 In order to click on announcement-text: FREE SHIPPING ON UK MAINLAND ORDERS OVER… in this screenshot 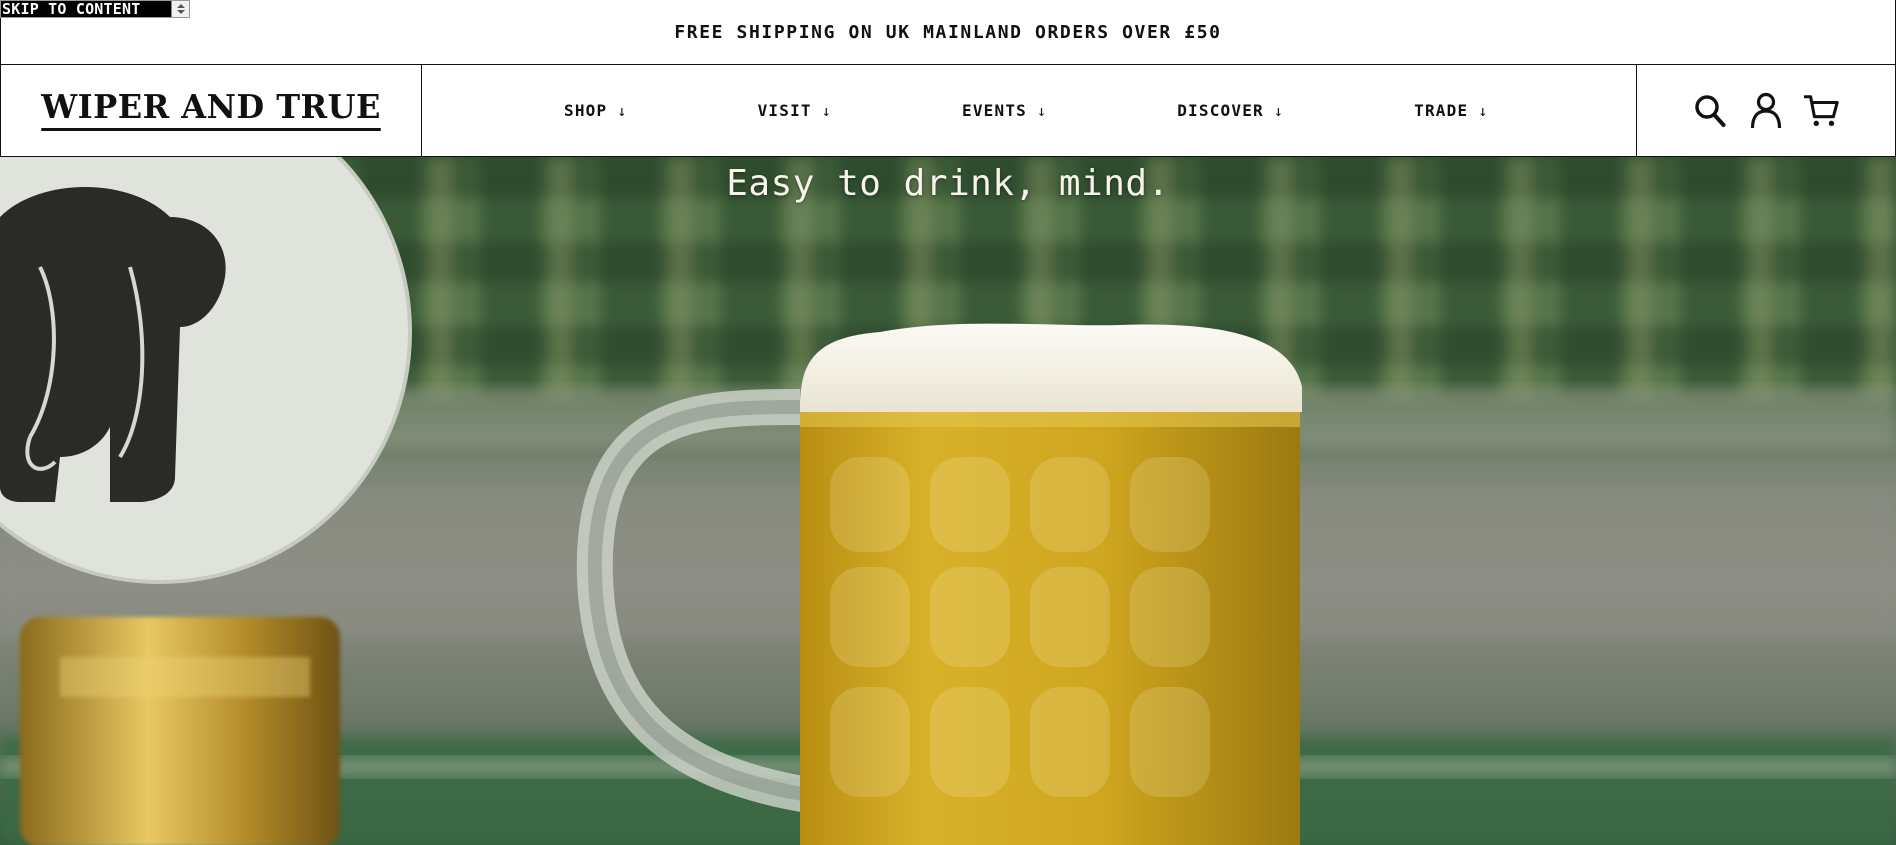, I will do `click(948, 32)`.